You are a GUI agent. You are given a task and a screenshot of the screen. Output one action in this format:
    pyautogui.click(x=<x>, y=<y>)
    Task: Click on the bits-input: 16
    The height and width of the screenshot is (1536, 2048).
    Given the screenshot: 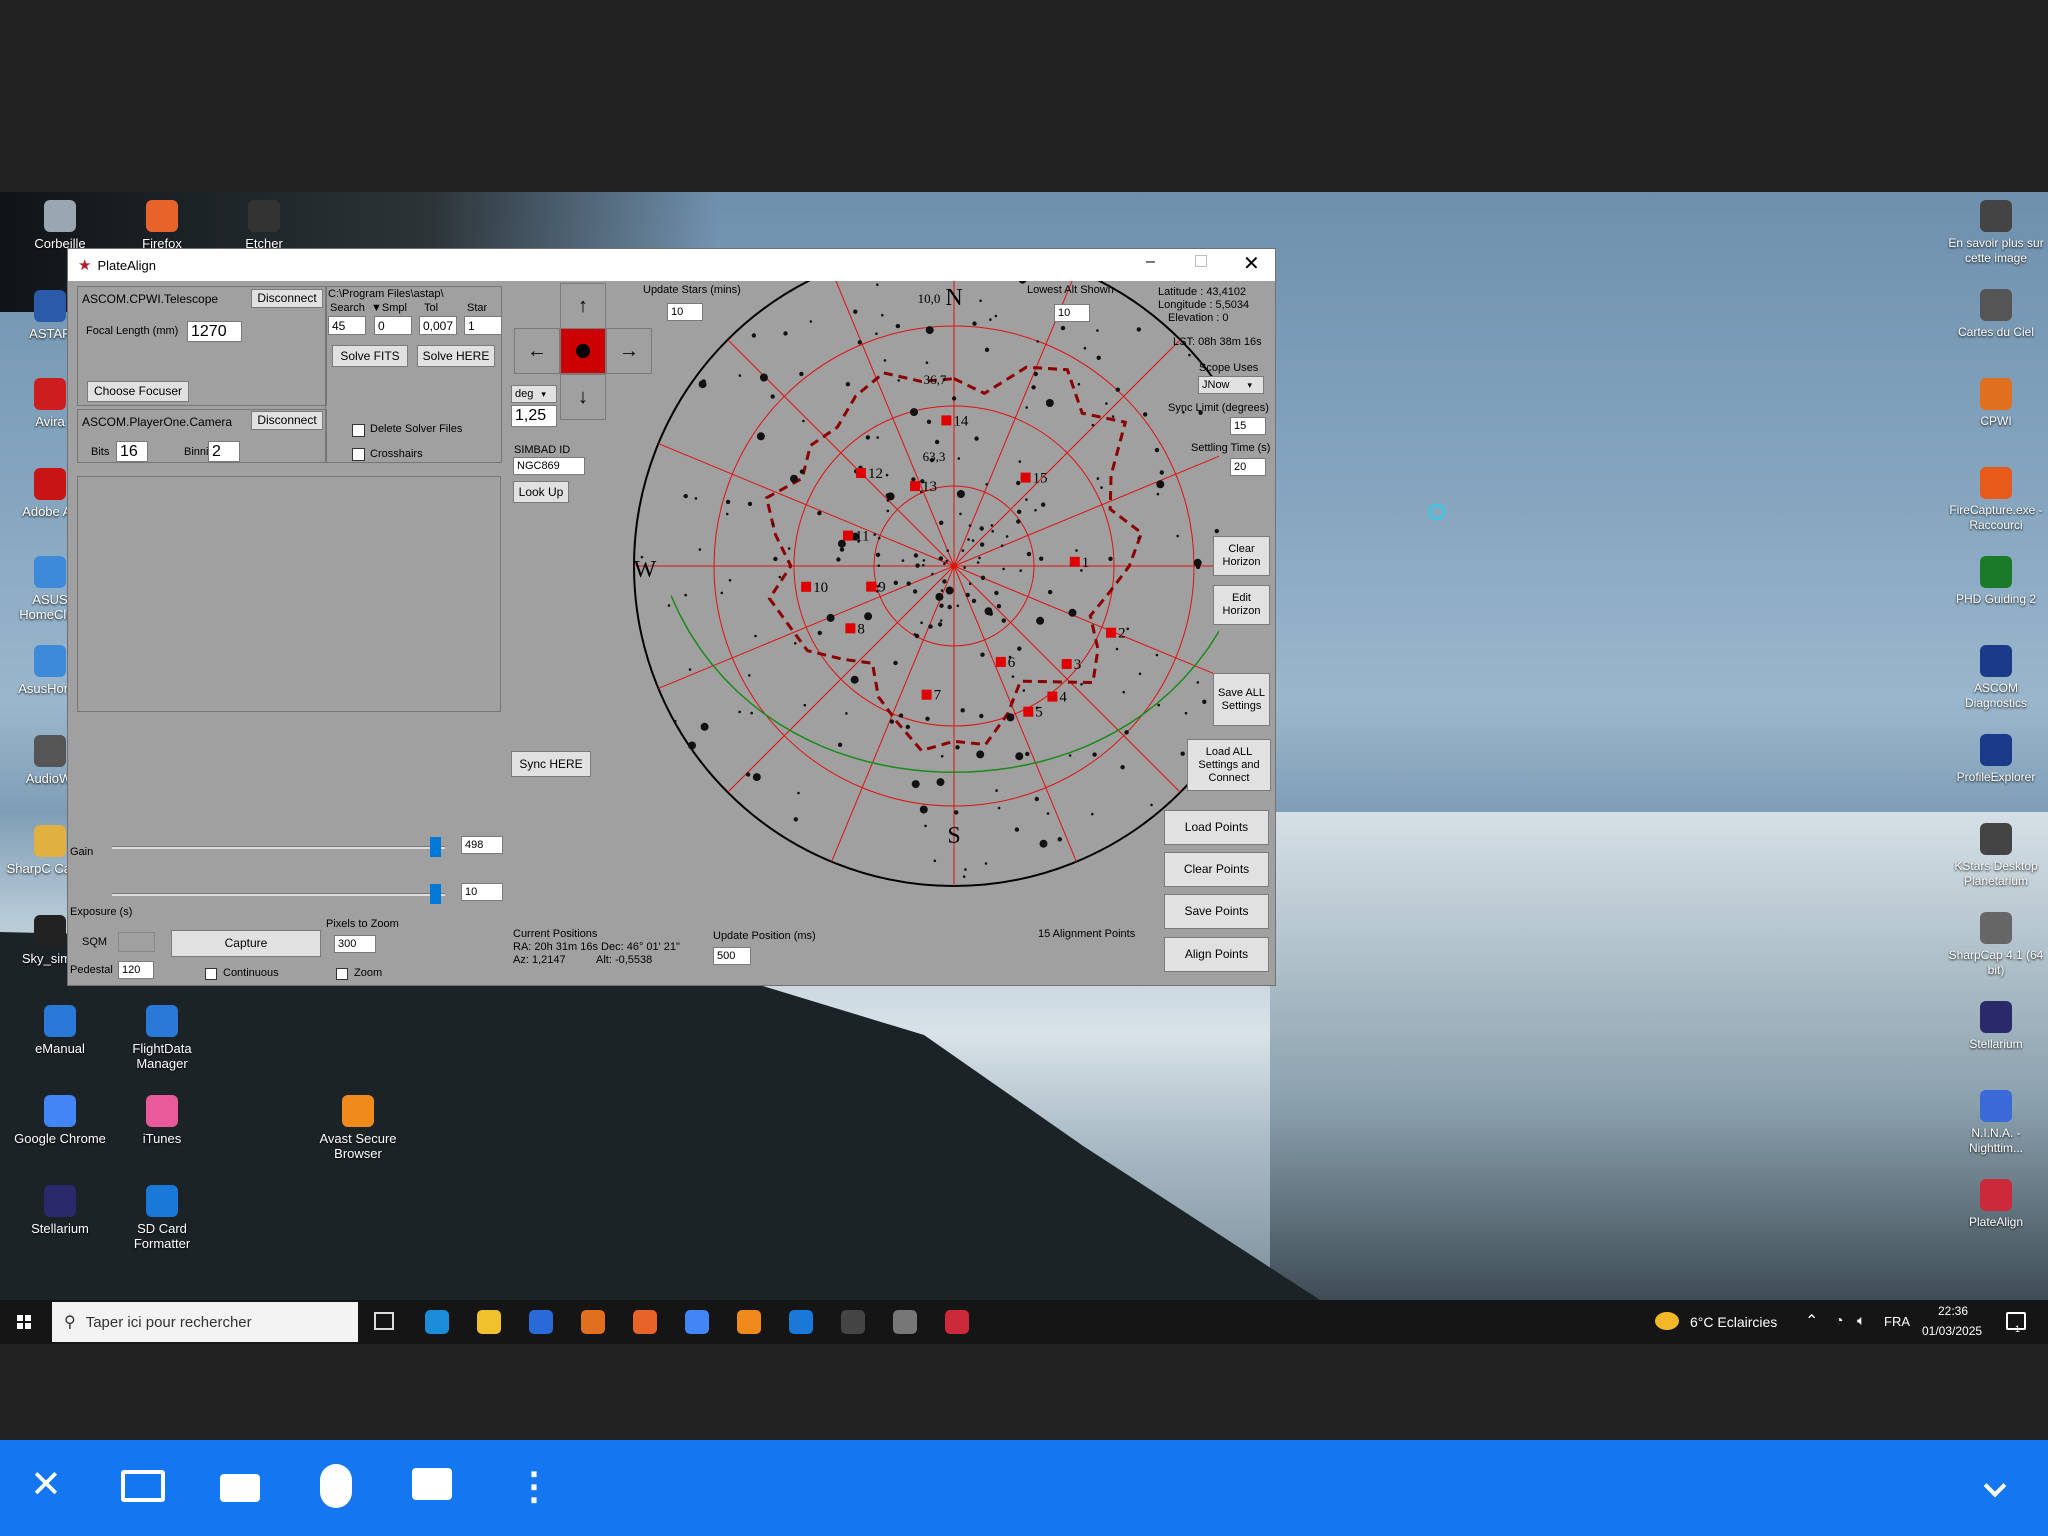 What is the action you would take?
    pyautogui.click(x=132, y=451)
    